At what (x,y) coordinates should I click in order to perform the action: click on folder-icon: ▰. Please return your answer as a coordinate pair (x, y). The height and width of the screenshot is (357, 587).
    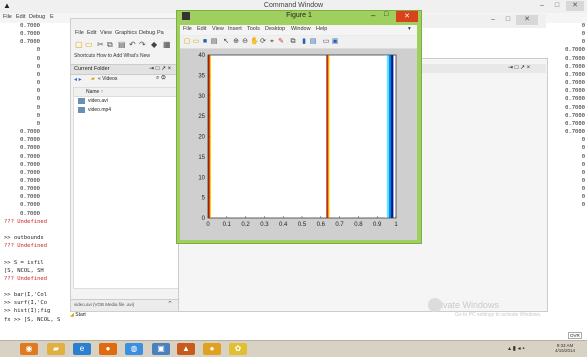
    Looking at the image, I should click on (56, 349).